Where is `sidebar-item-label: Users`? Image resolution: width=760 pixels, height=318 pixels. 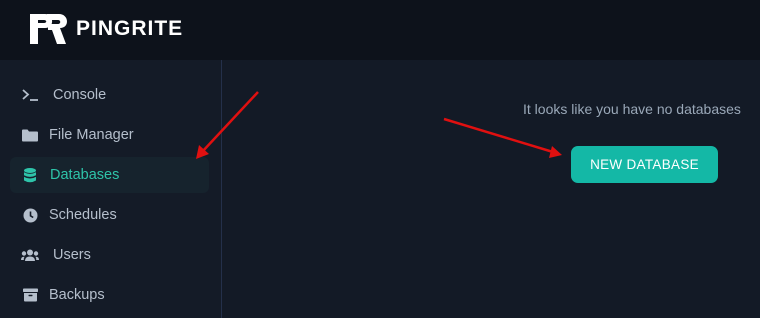 sidebar-item-label: Users is located at coordinates (72, 255).